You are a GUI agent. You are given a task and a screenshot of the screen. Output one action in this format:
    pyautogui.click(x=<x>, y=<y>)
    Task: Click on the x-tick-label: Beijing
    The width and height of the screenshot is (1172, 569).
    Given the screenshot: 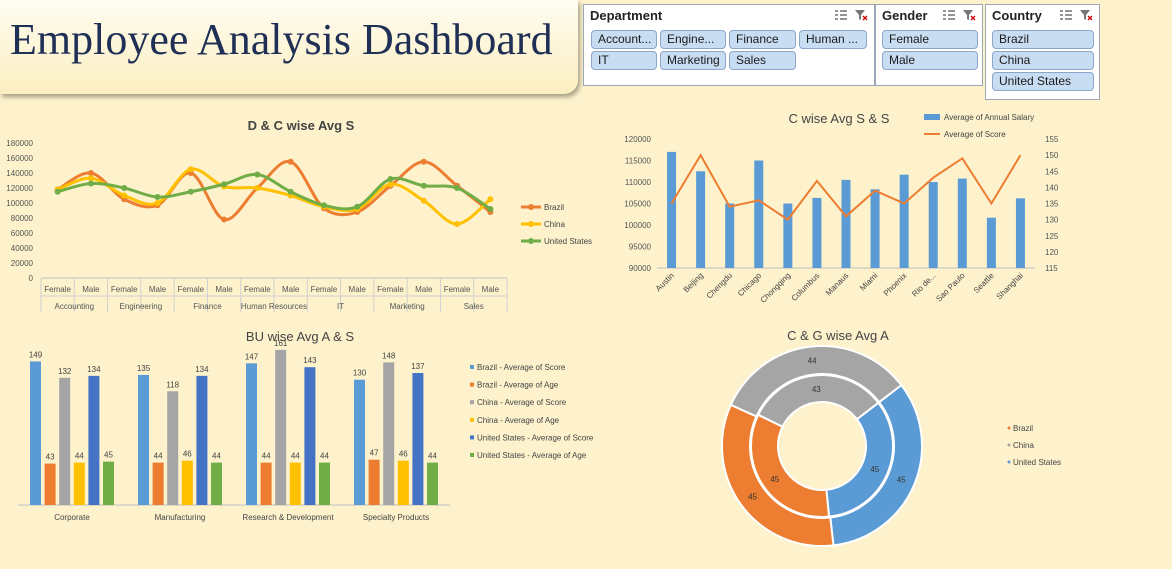 What is the action you would take?
    pyautogui.click(x=693, y=282)
    